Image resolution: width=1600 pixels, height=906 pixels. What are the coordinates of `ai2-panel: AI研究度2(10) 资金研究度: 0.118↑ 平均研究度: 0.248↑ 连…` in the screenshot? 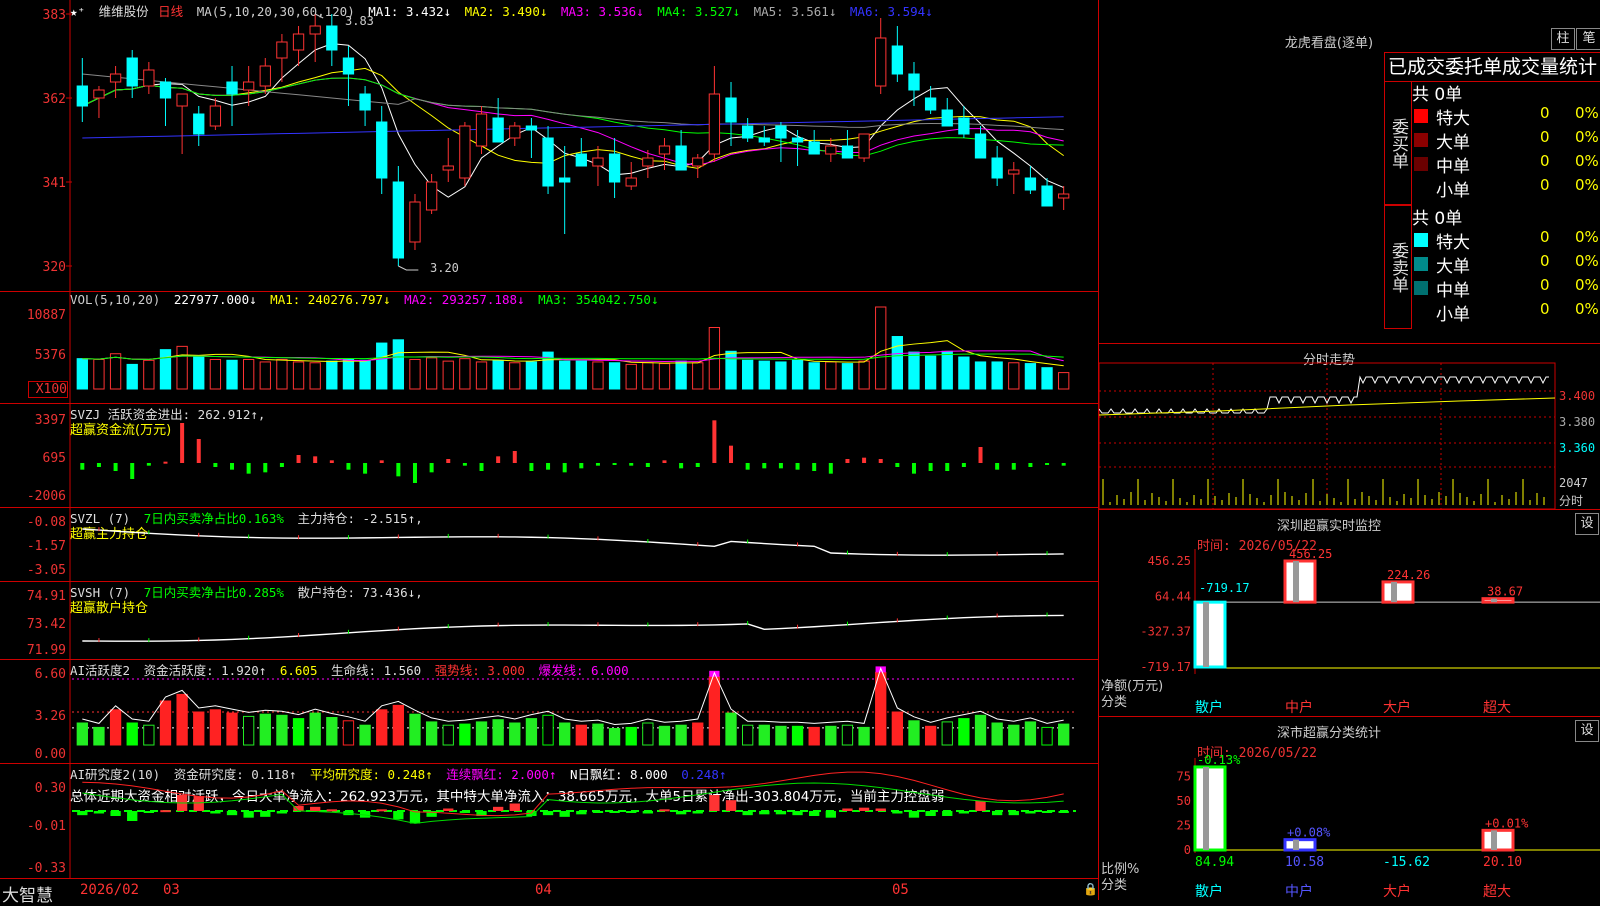 It's located at (549, 821).